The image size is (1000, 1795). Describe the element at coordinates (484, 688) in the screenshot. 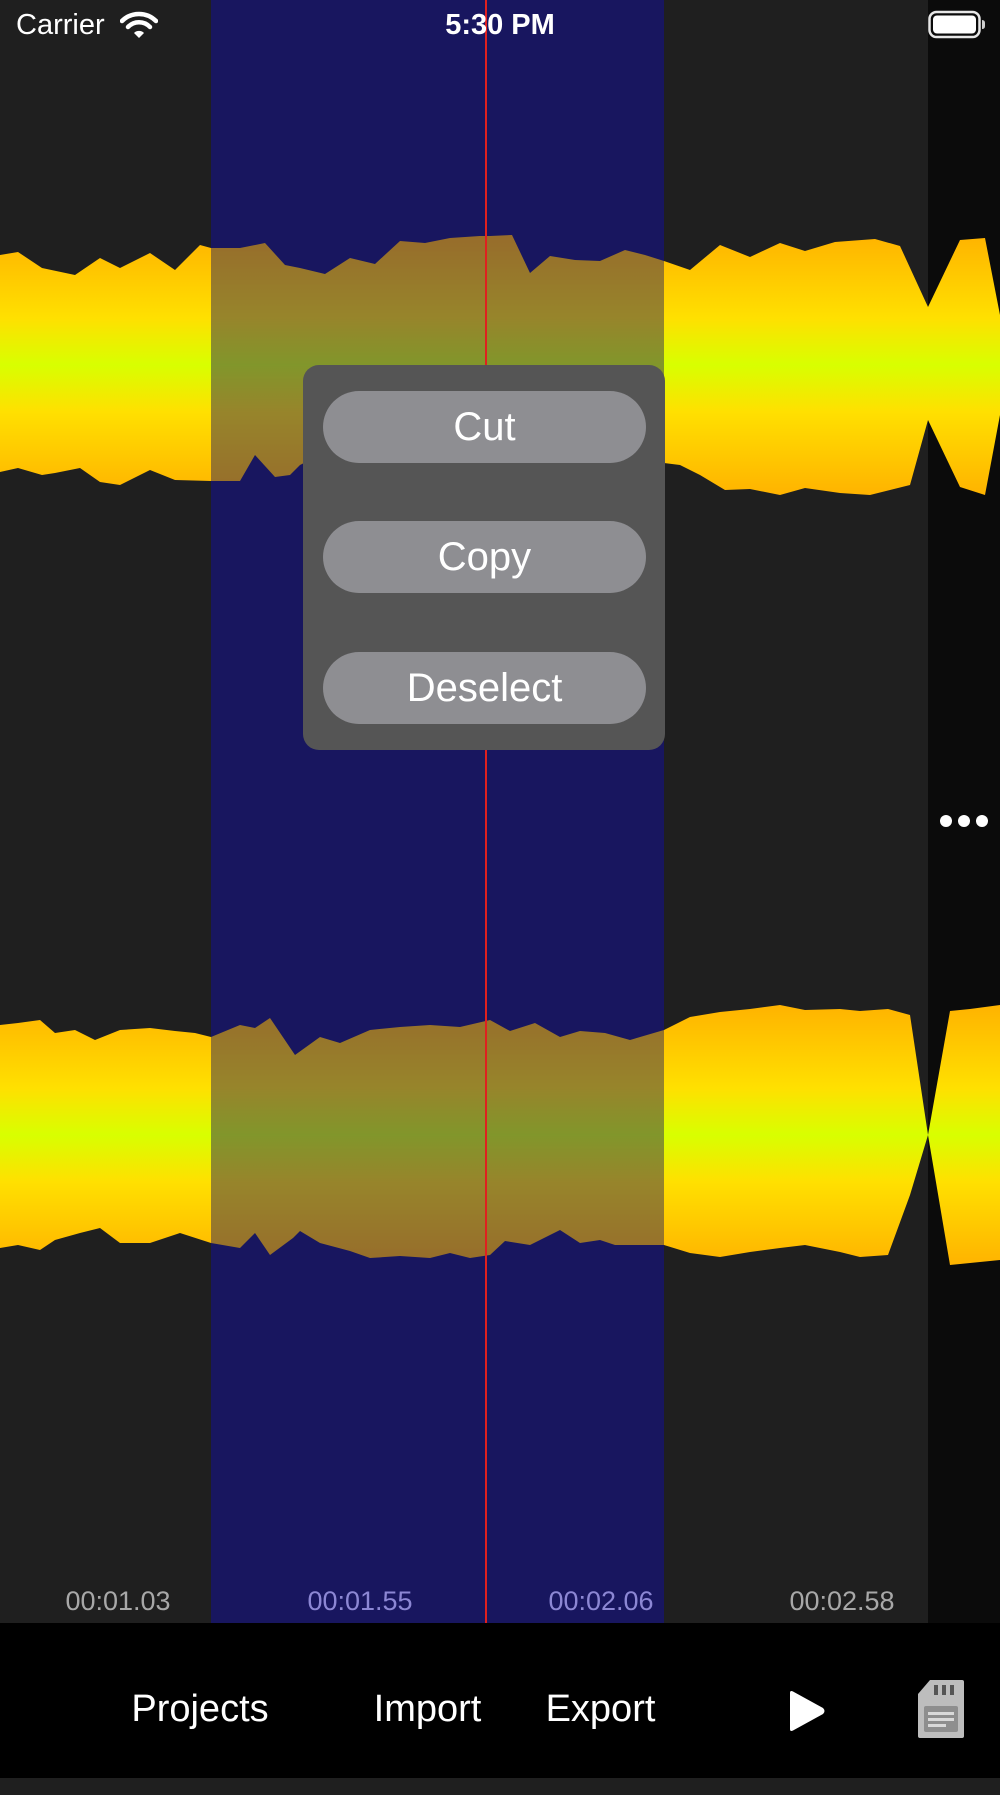

I see `deselect-button: Deselect` at that location.